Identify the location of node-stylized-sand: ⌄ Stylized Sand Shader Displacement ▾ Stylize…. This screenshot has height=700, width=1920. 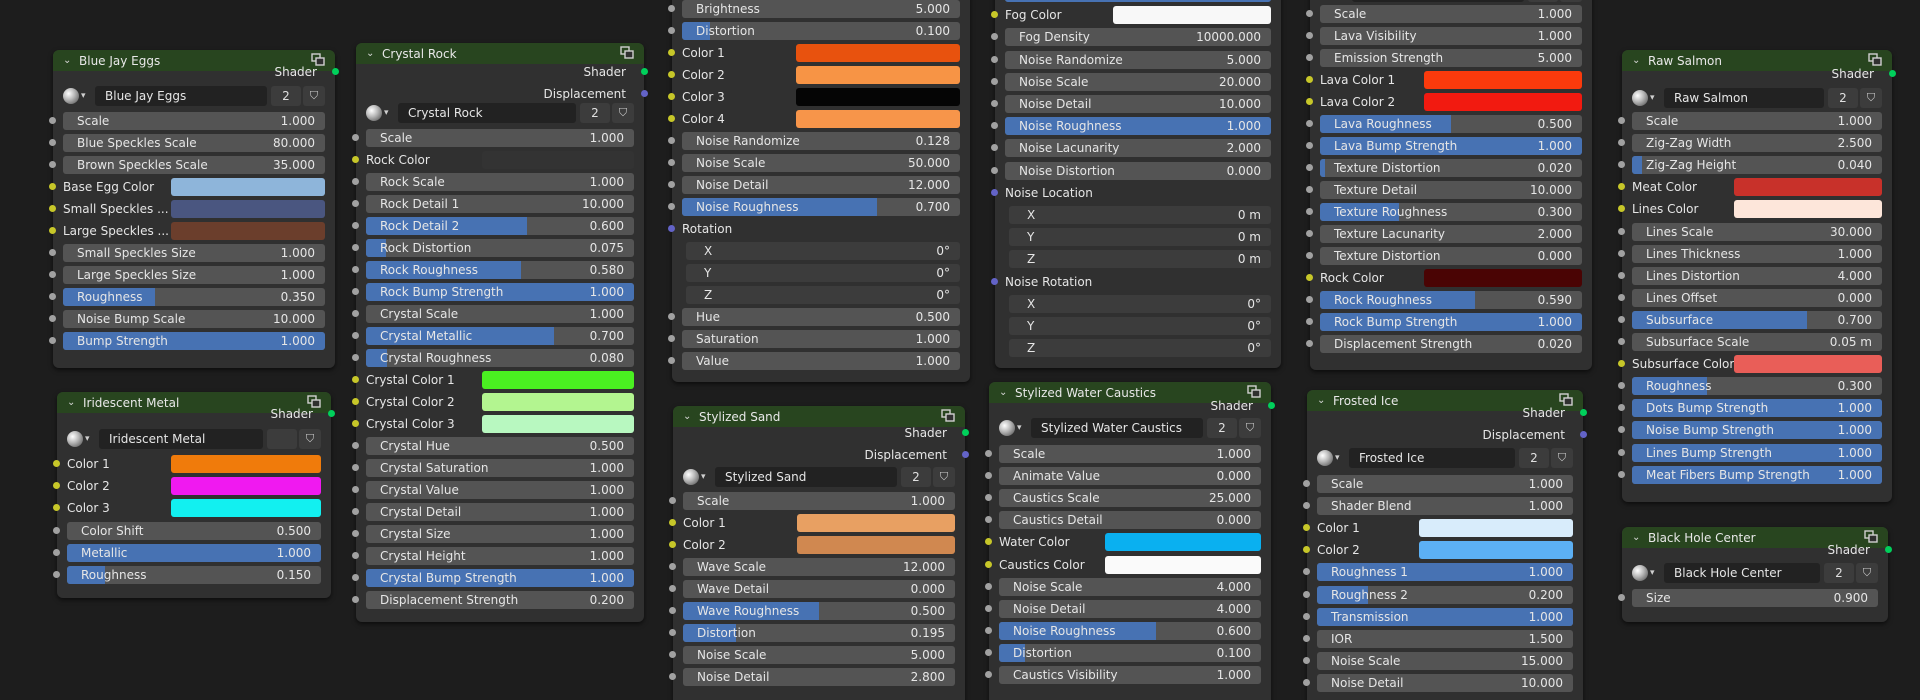
(819, 553).